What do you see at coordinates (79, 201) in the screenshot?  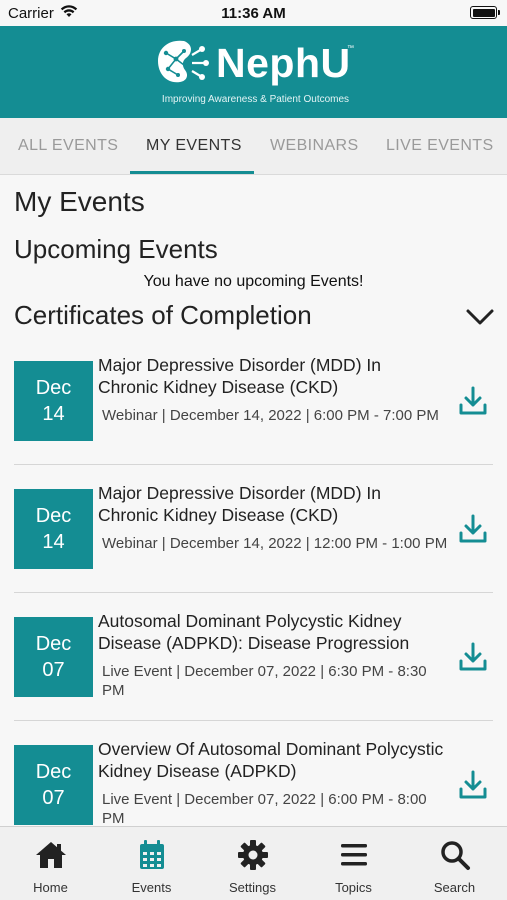 I see `page-title: My Events` at bounding box center [79, 201].